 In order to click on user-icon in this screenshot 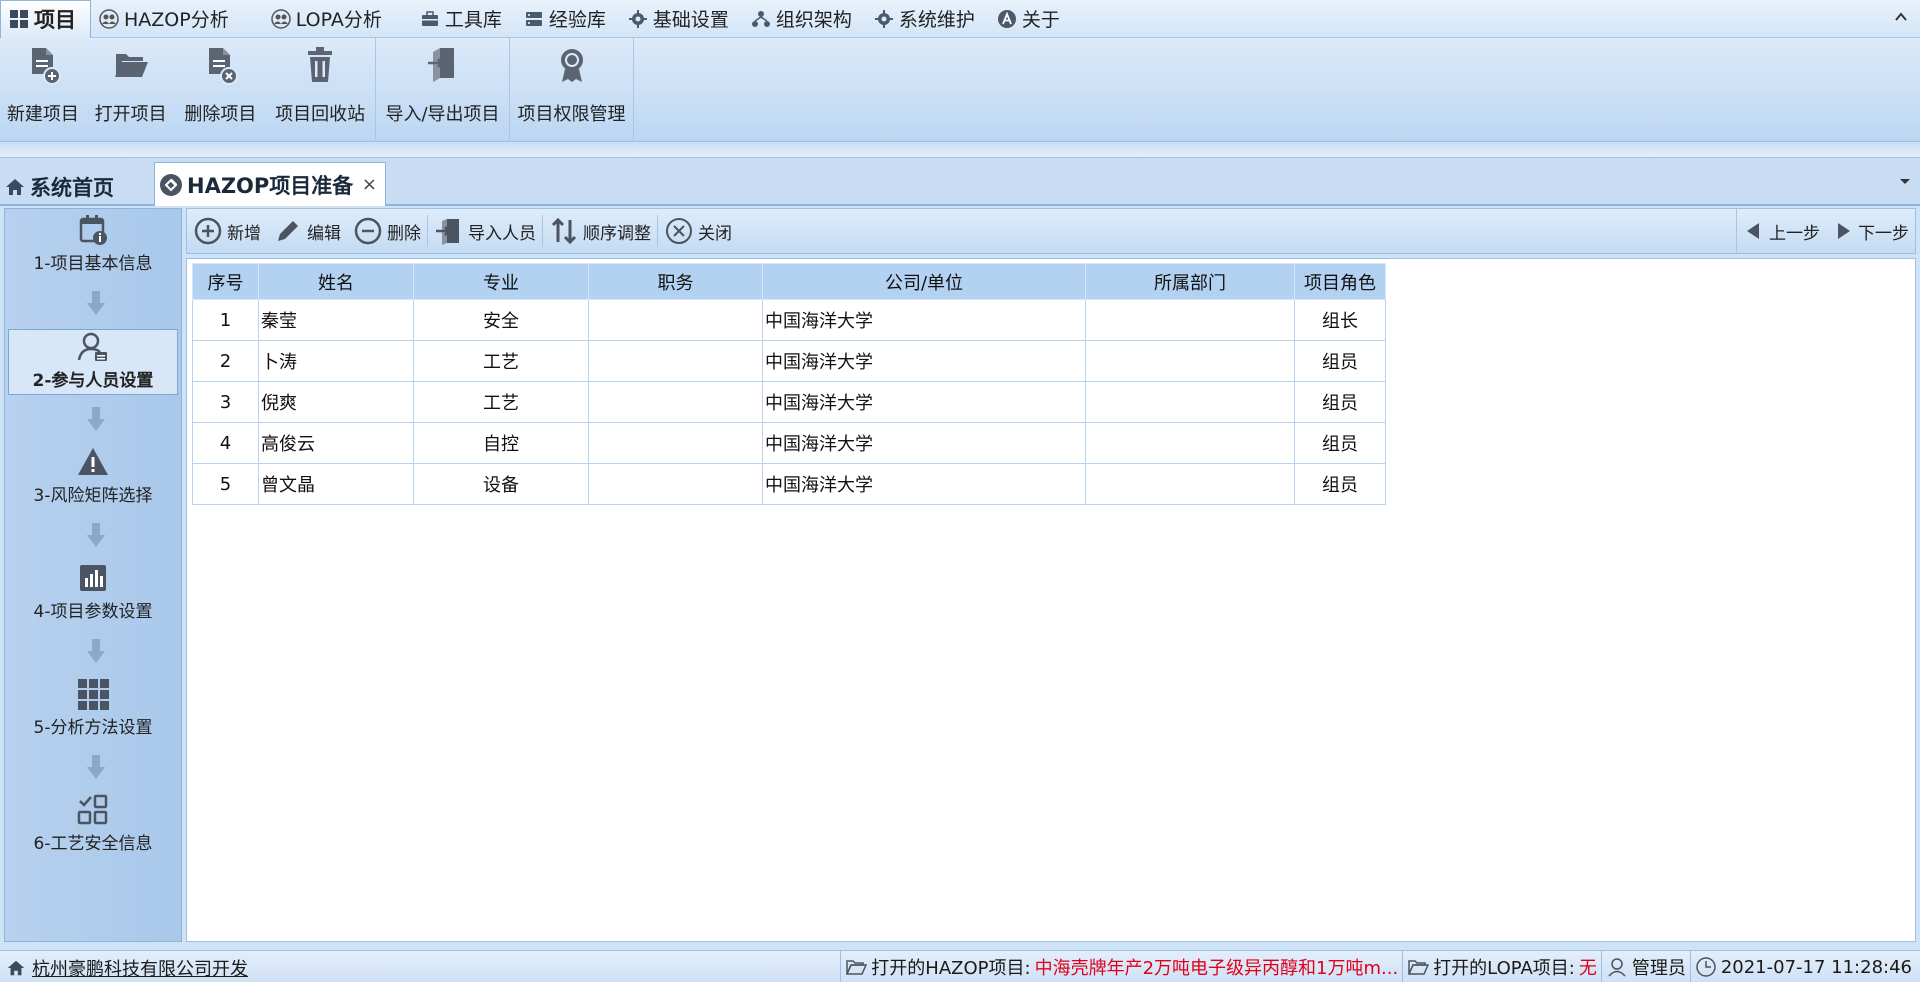, I will do `click(1617, 967)`.